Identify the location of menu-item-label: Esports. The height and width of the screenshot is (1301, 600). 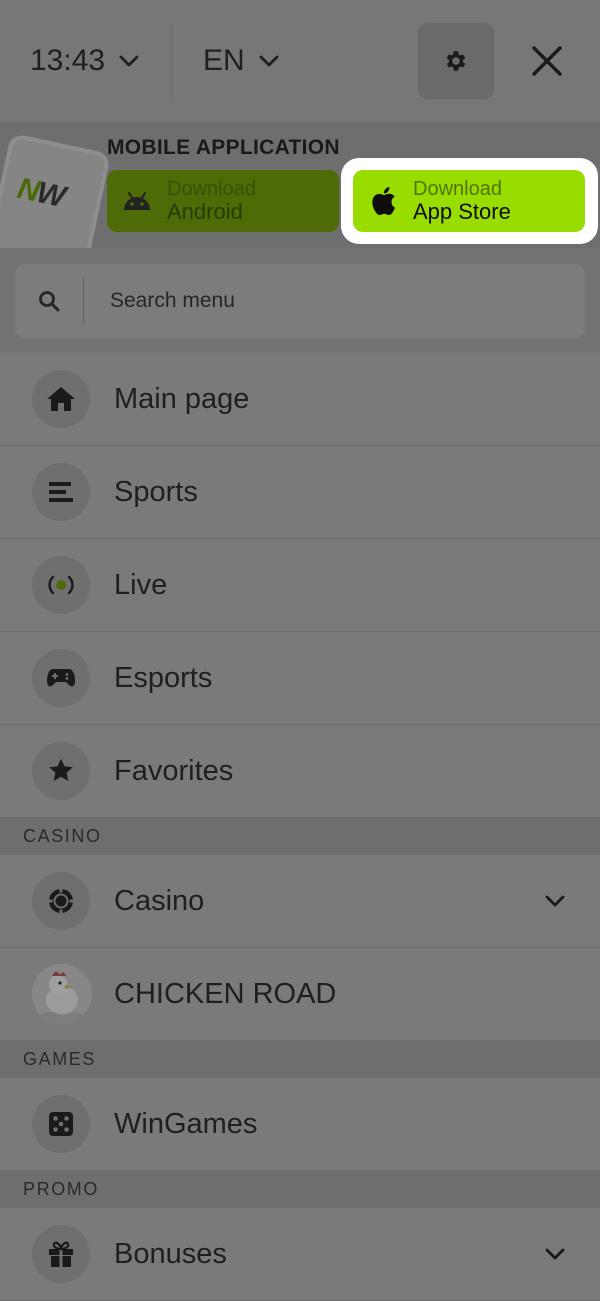
(163, 677).